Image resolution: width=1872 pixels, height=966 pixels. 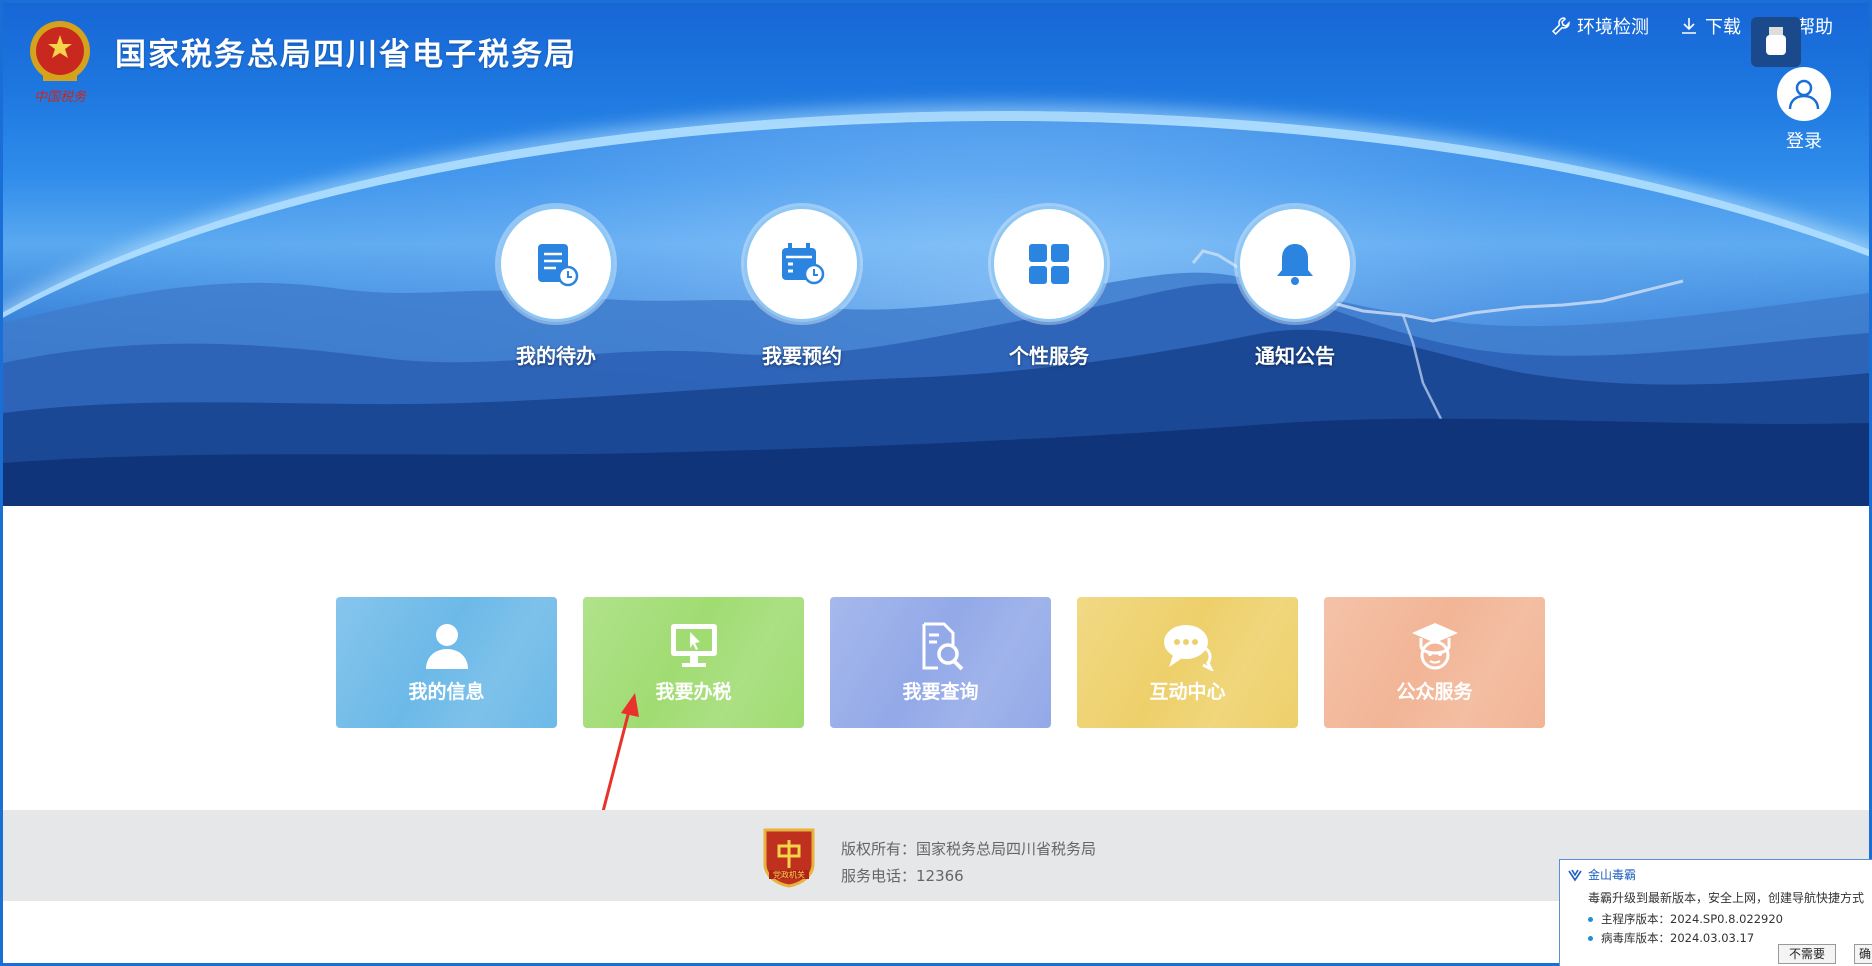 What do you see at coordinates (1815, 27) in the screenshot?
I see `help-label: 帮助` at bounding box center [1815, 27].